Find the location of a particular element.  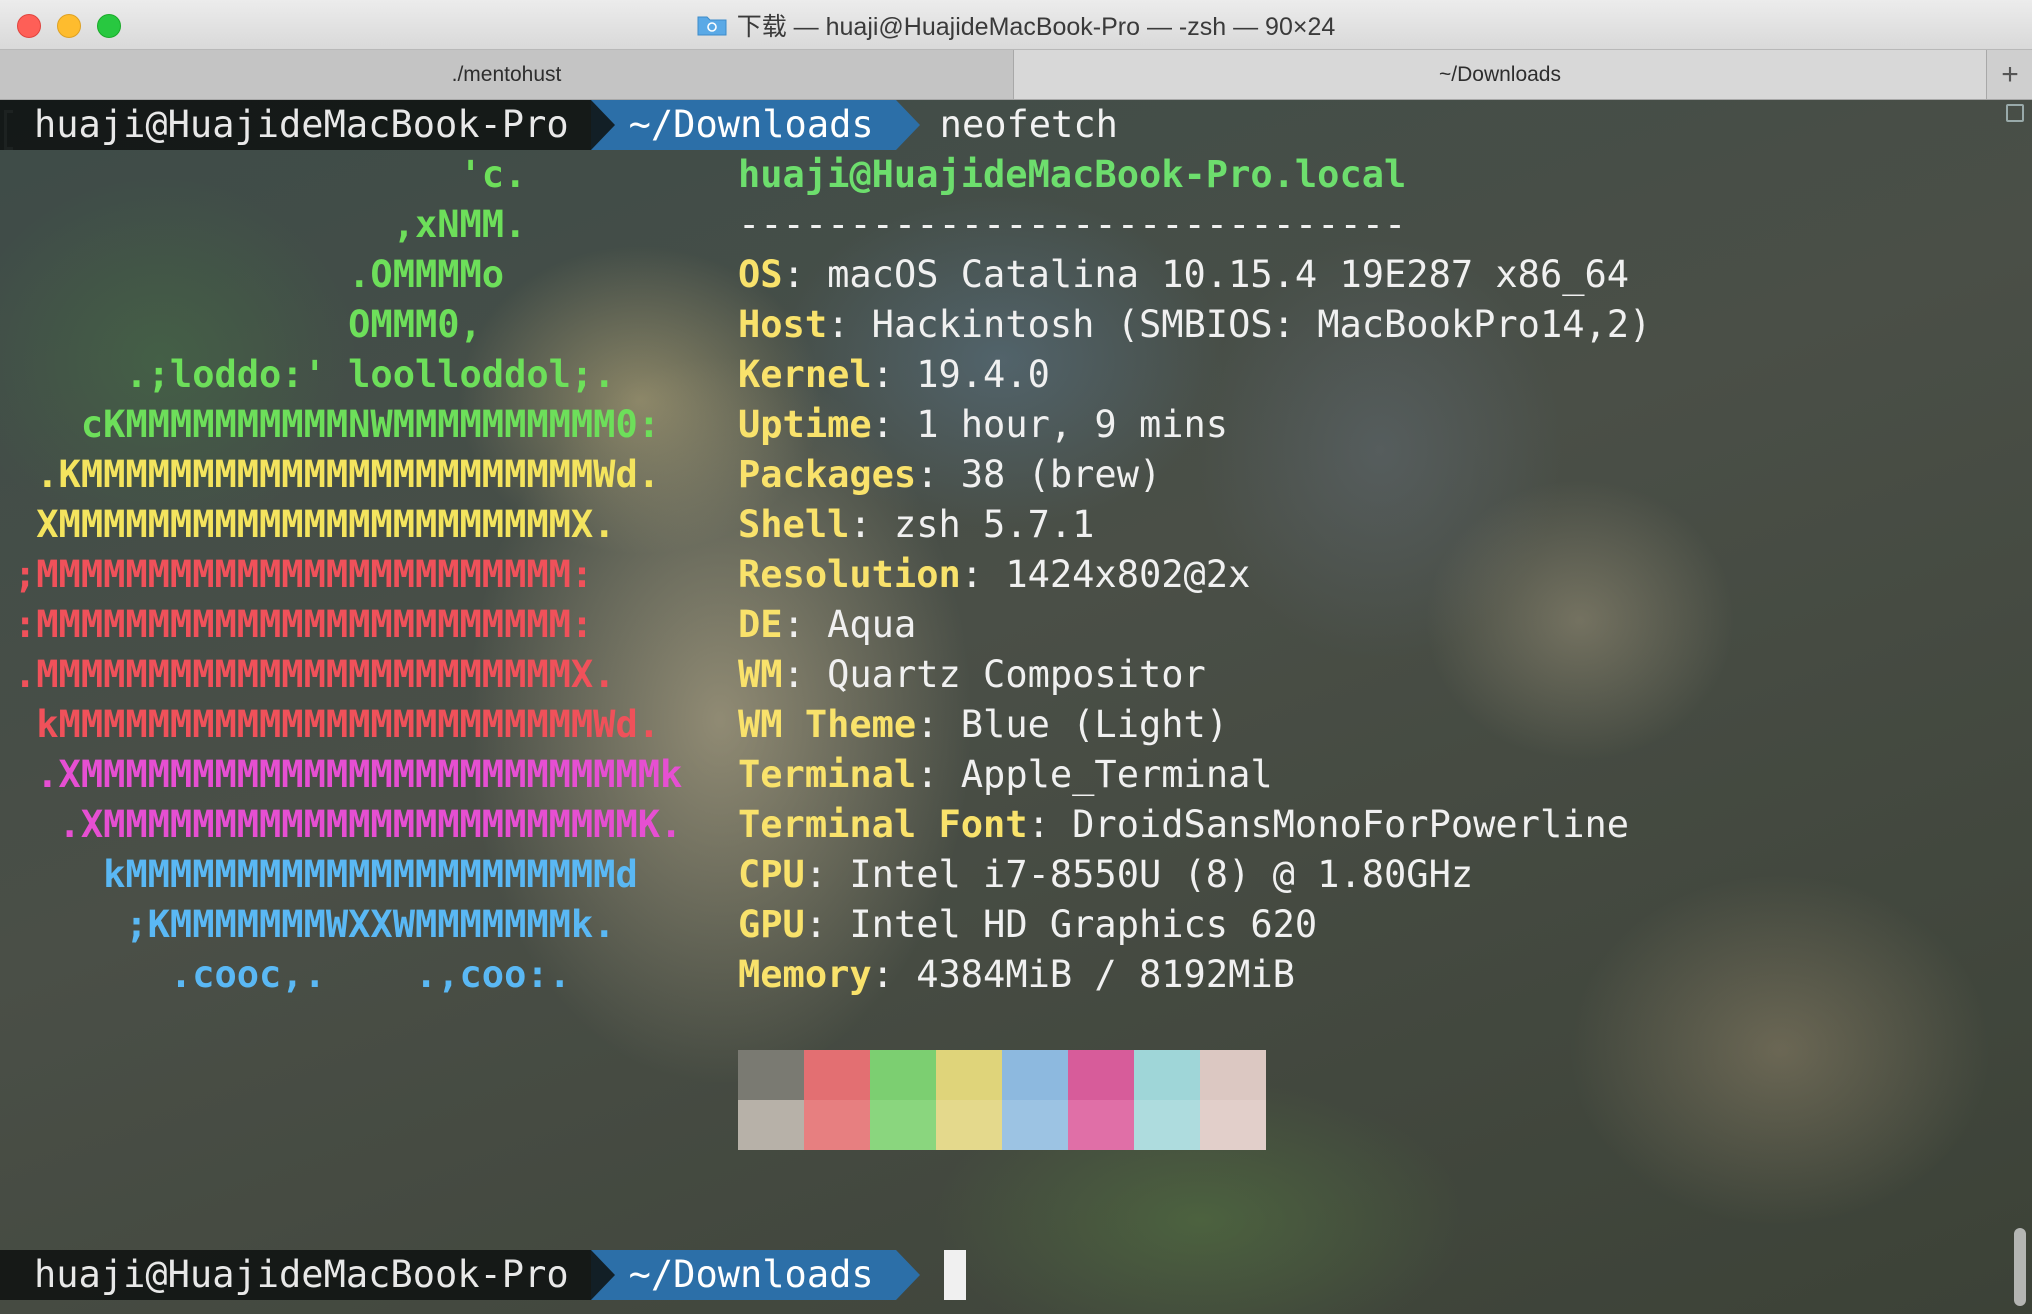

scrollbar-thumb is located at coordinates (2020, 1267).